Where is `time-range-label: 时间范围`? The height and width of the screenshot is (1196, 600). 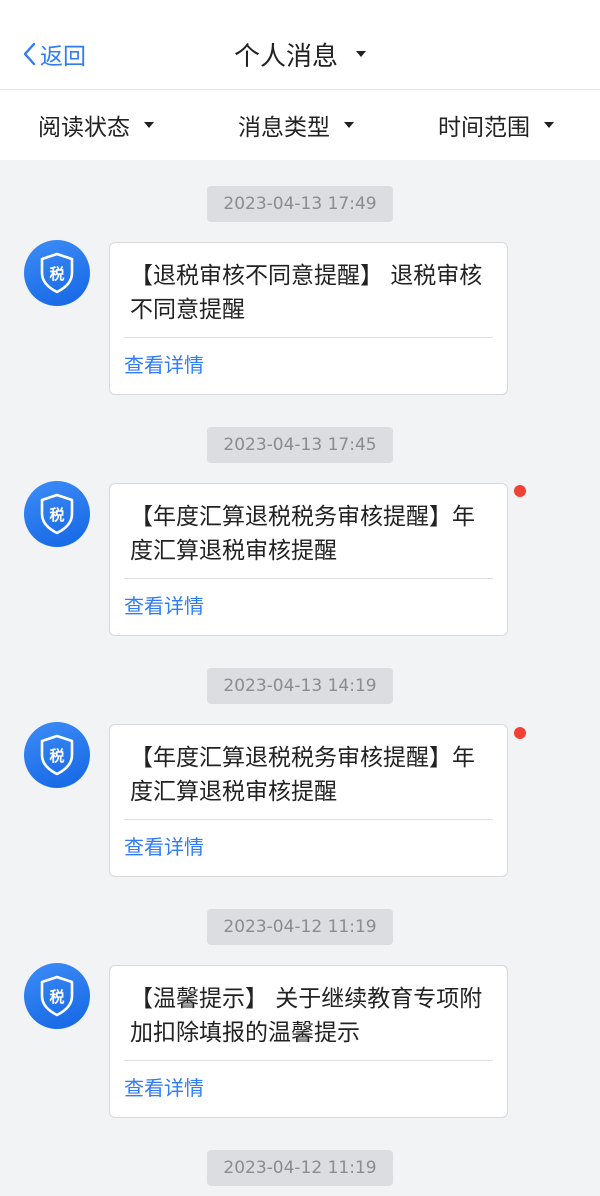
time-range-label: 时间范围 is located at coordinates (484, 128).